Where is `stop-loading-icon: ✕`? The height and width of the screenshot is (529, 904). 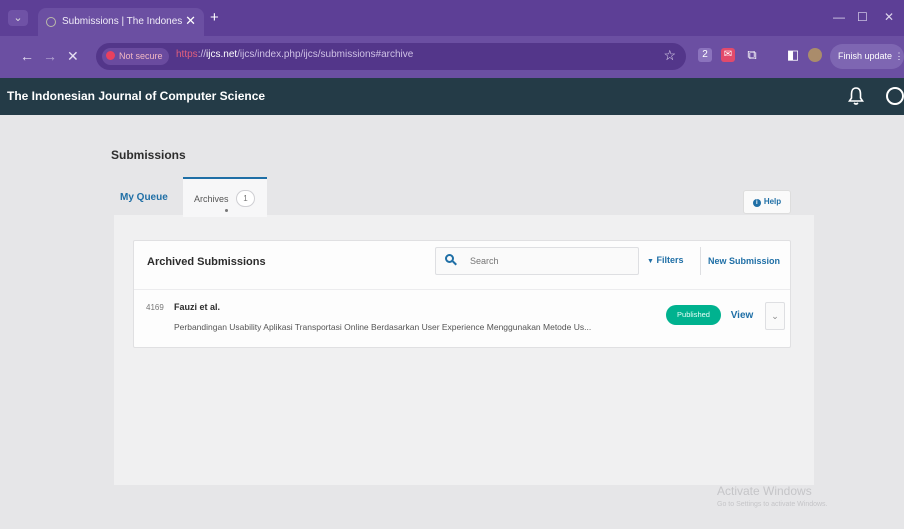
stop-loading-icon: ✕ is located at coordinates (73, 56).